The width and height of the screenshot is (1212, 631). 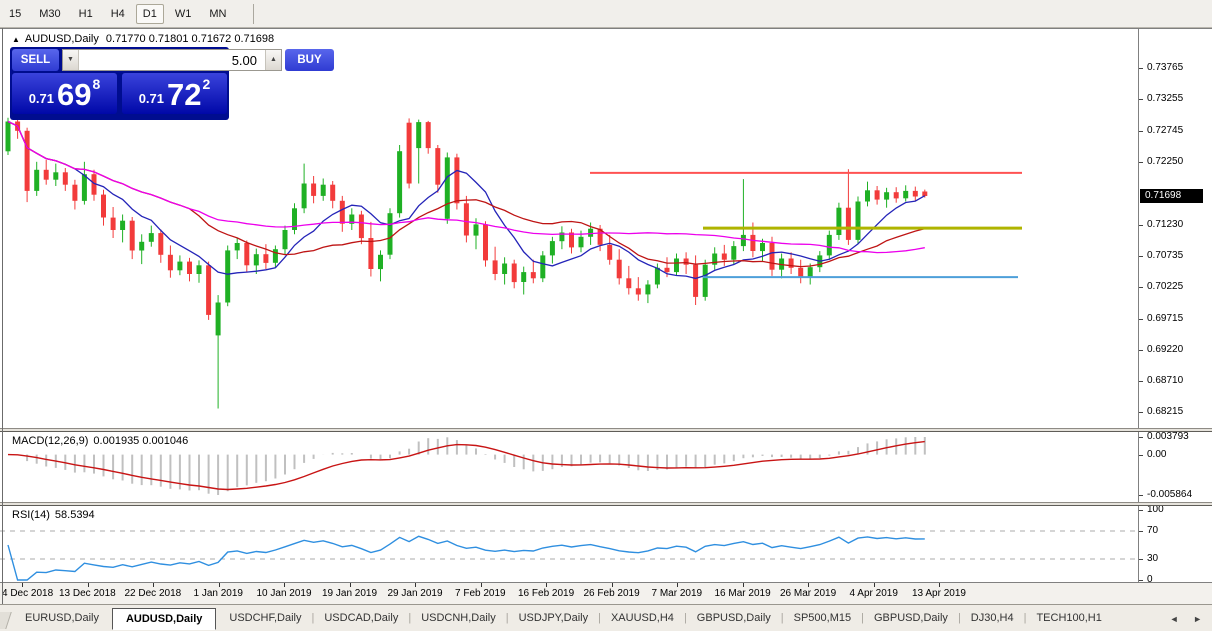 I want to click on date-axis-label: 29 Jan 2019, so click(x=415, y=593).